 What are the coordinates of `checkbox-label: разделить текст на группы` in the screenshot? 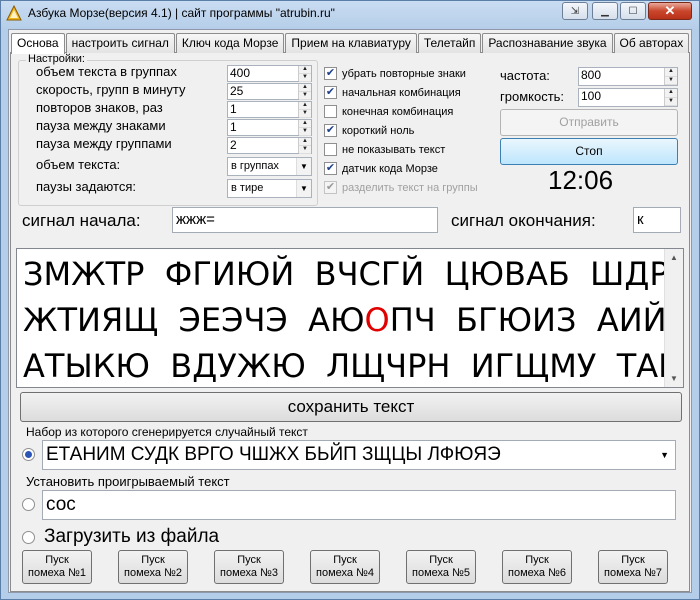 It's located at (410, 187).